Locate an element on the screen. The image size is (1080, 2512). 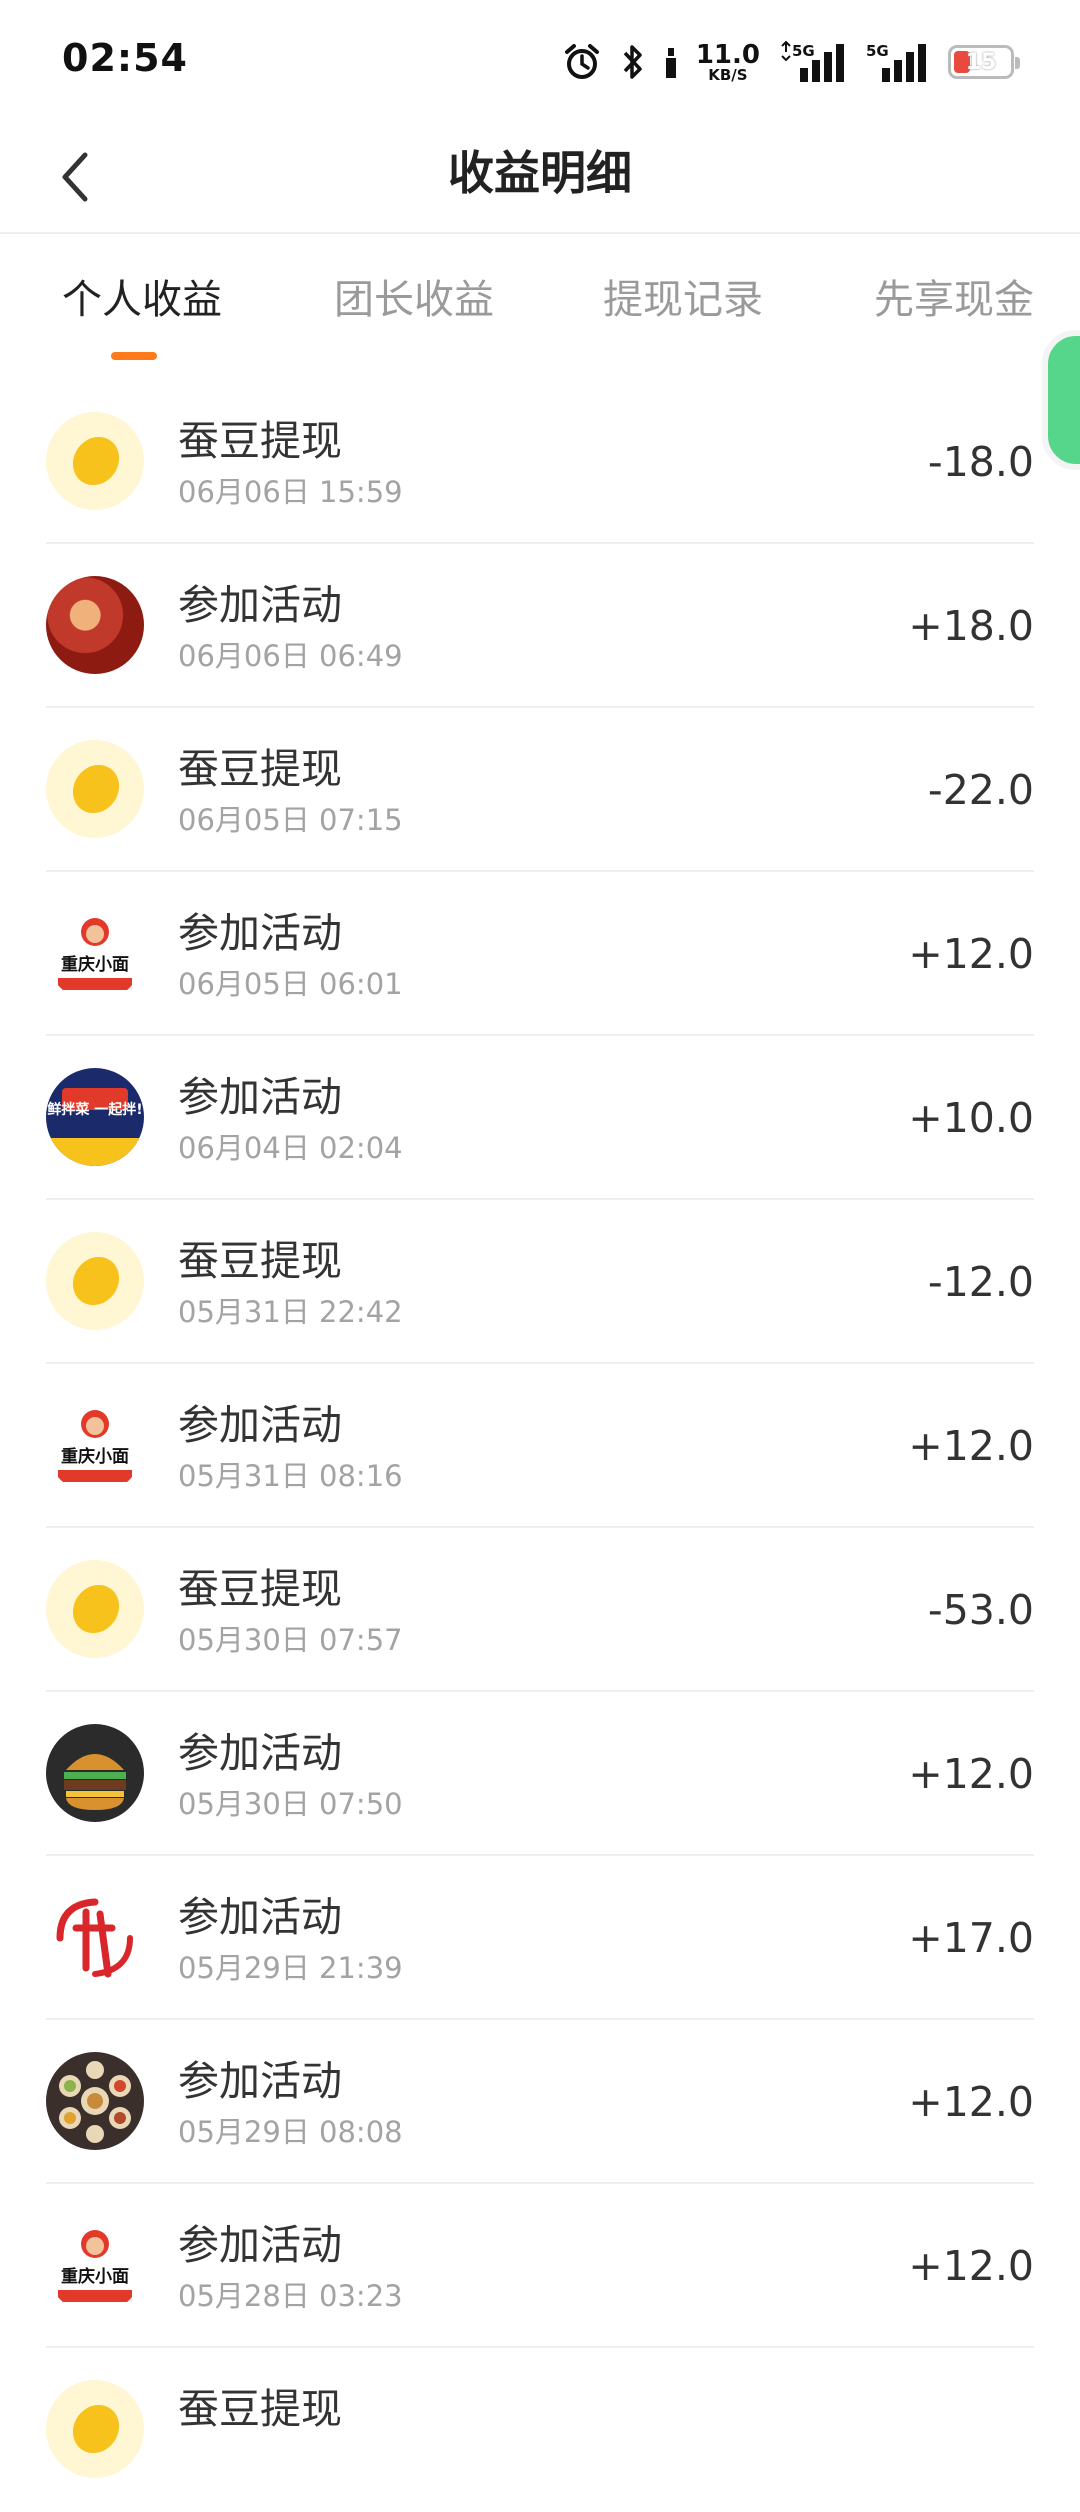
tab-advance-cash: 先享现金 is located at coordinates (954, 300).